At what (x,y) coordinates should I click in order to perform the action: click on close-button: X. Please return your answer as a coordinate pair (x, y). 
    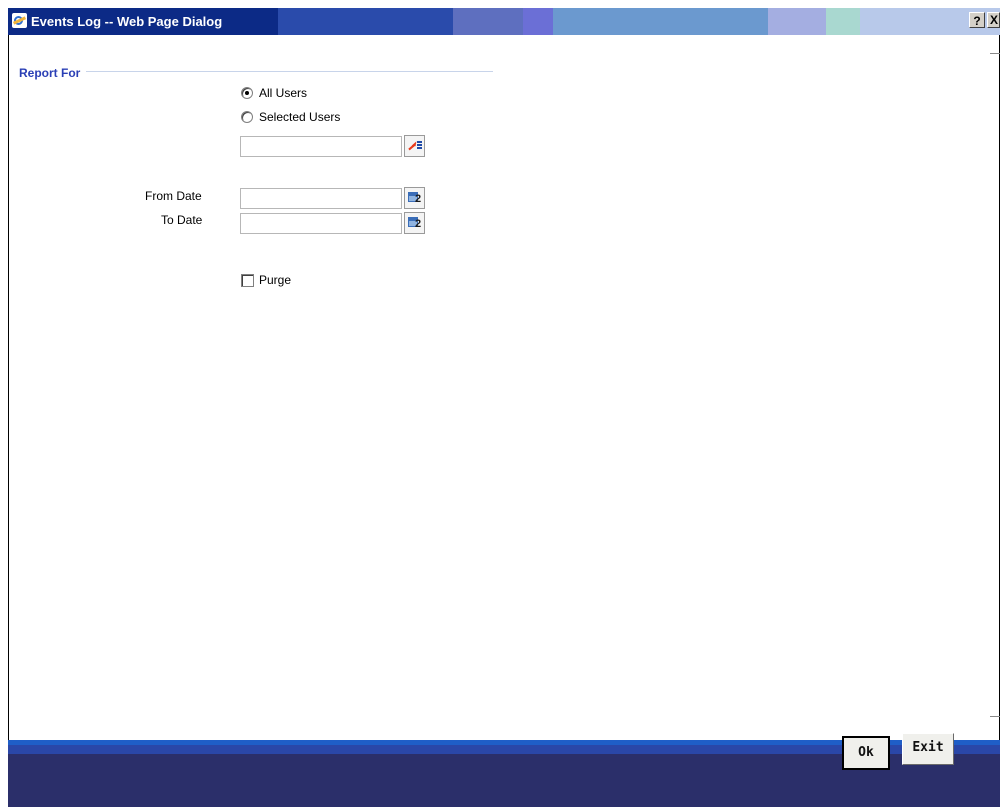
    Looking at the image, I should click on (993, 20).